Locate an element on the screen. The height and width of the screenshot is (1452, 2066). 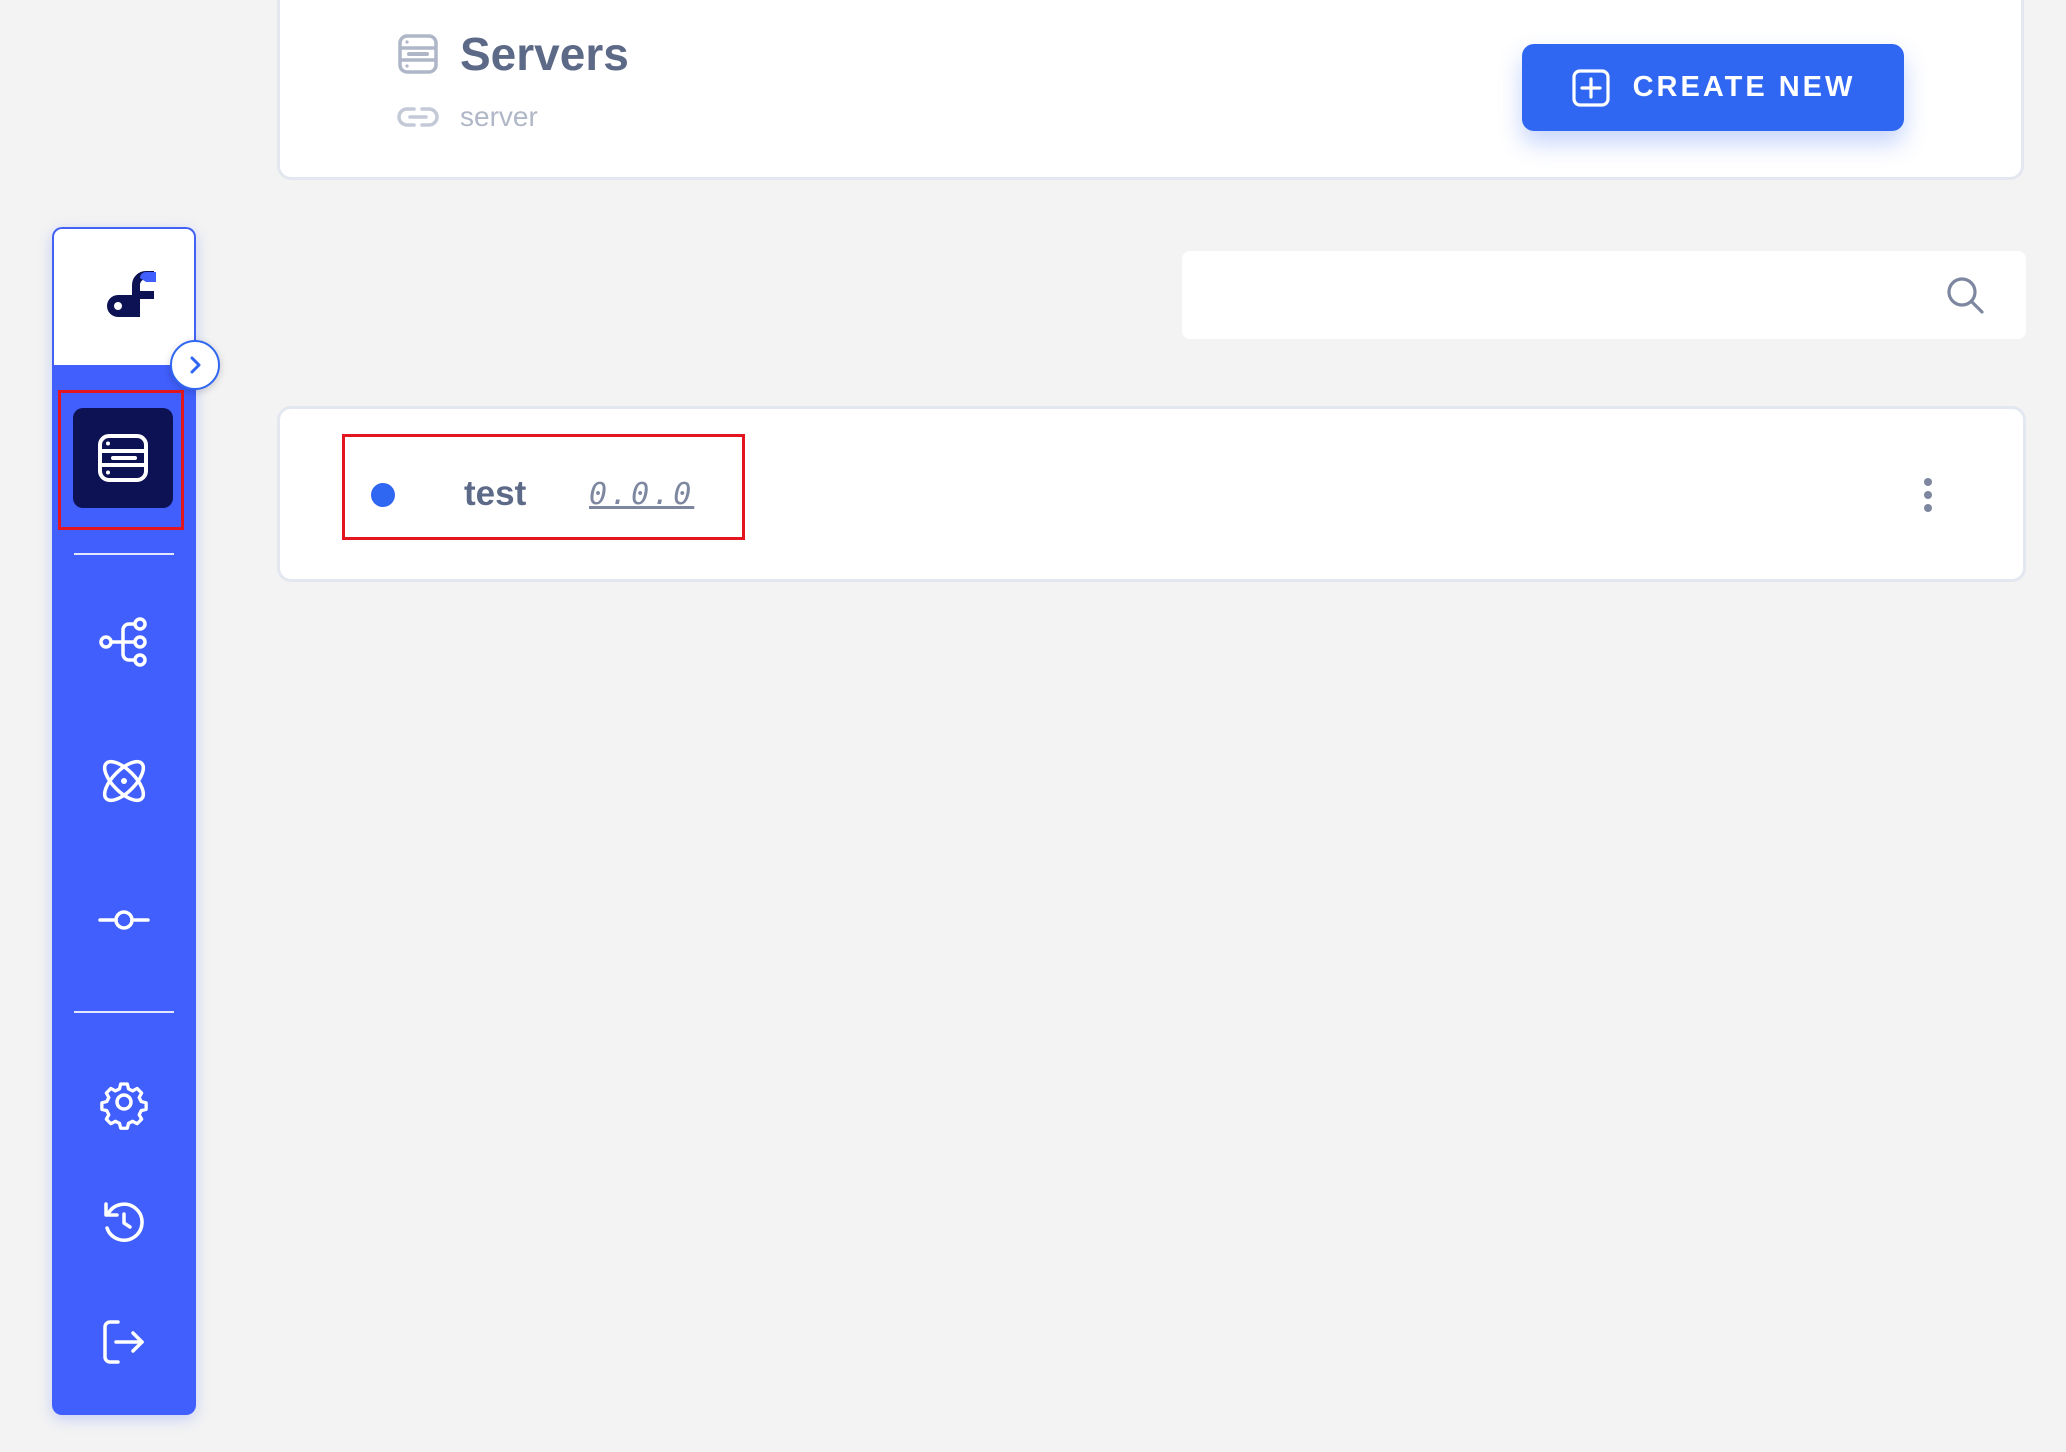
atom-icon is located at coordinates (124, 781).